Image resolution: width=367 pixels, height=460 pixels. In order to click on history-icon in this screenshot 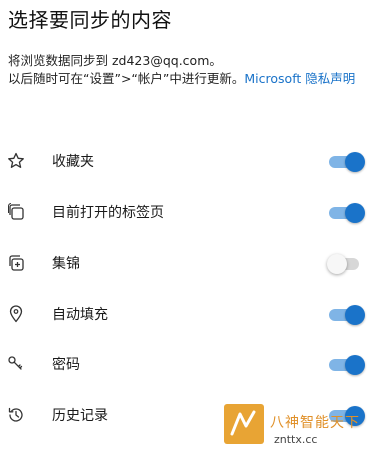, I will do `click(16, 415)`.